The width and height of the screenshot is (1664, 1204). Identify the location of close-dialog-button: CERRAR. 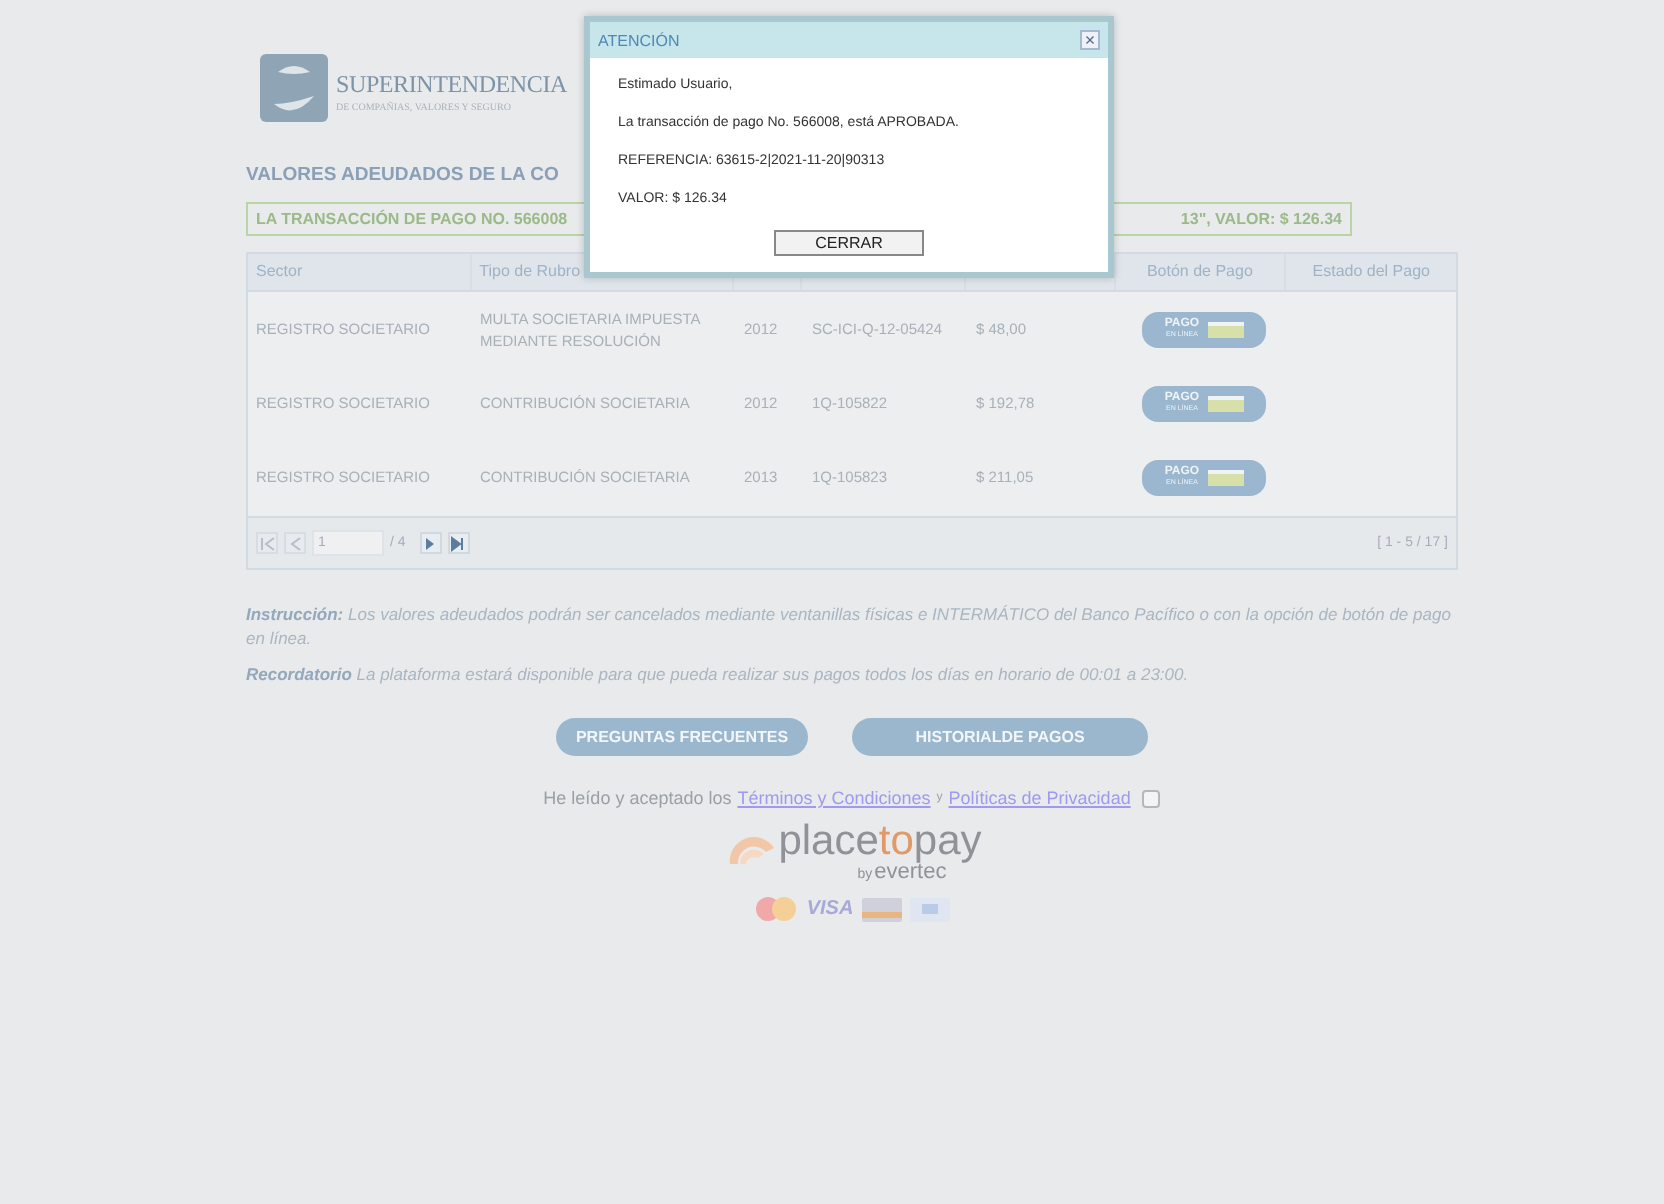
(849, 243).